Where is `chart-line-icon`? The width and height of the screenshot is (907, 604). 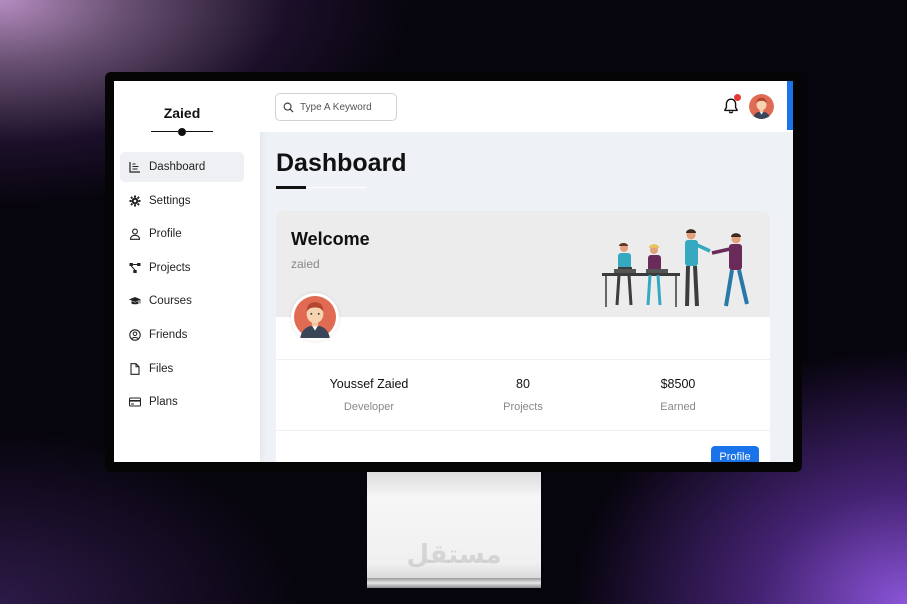
chart-line-icon is located at coordinates (135, 167).